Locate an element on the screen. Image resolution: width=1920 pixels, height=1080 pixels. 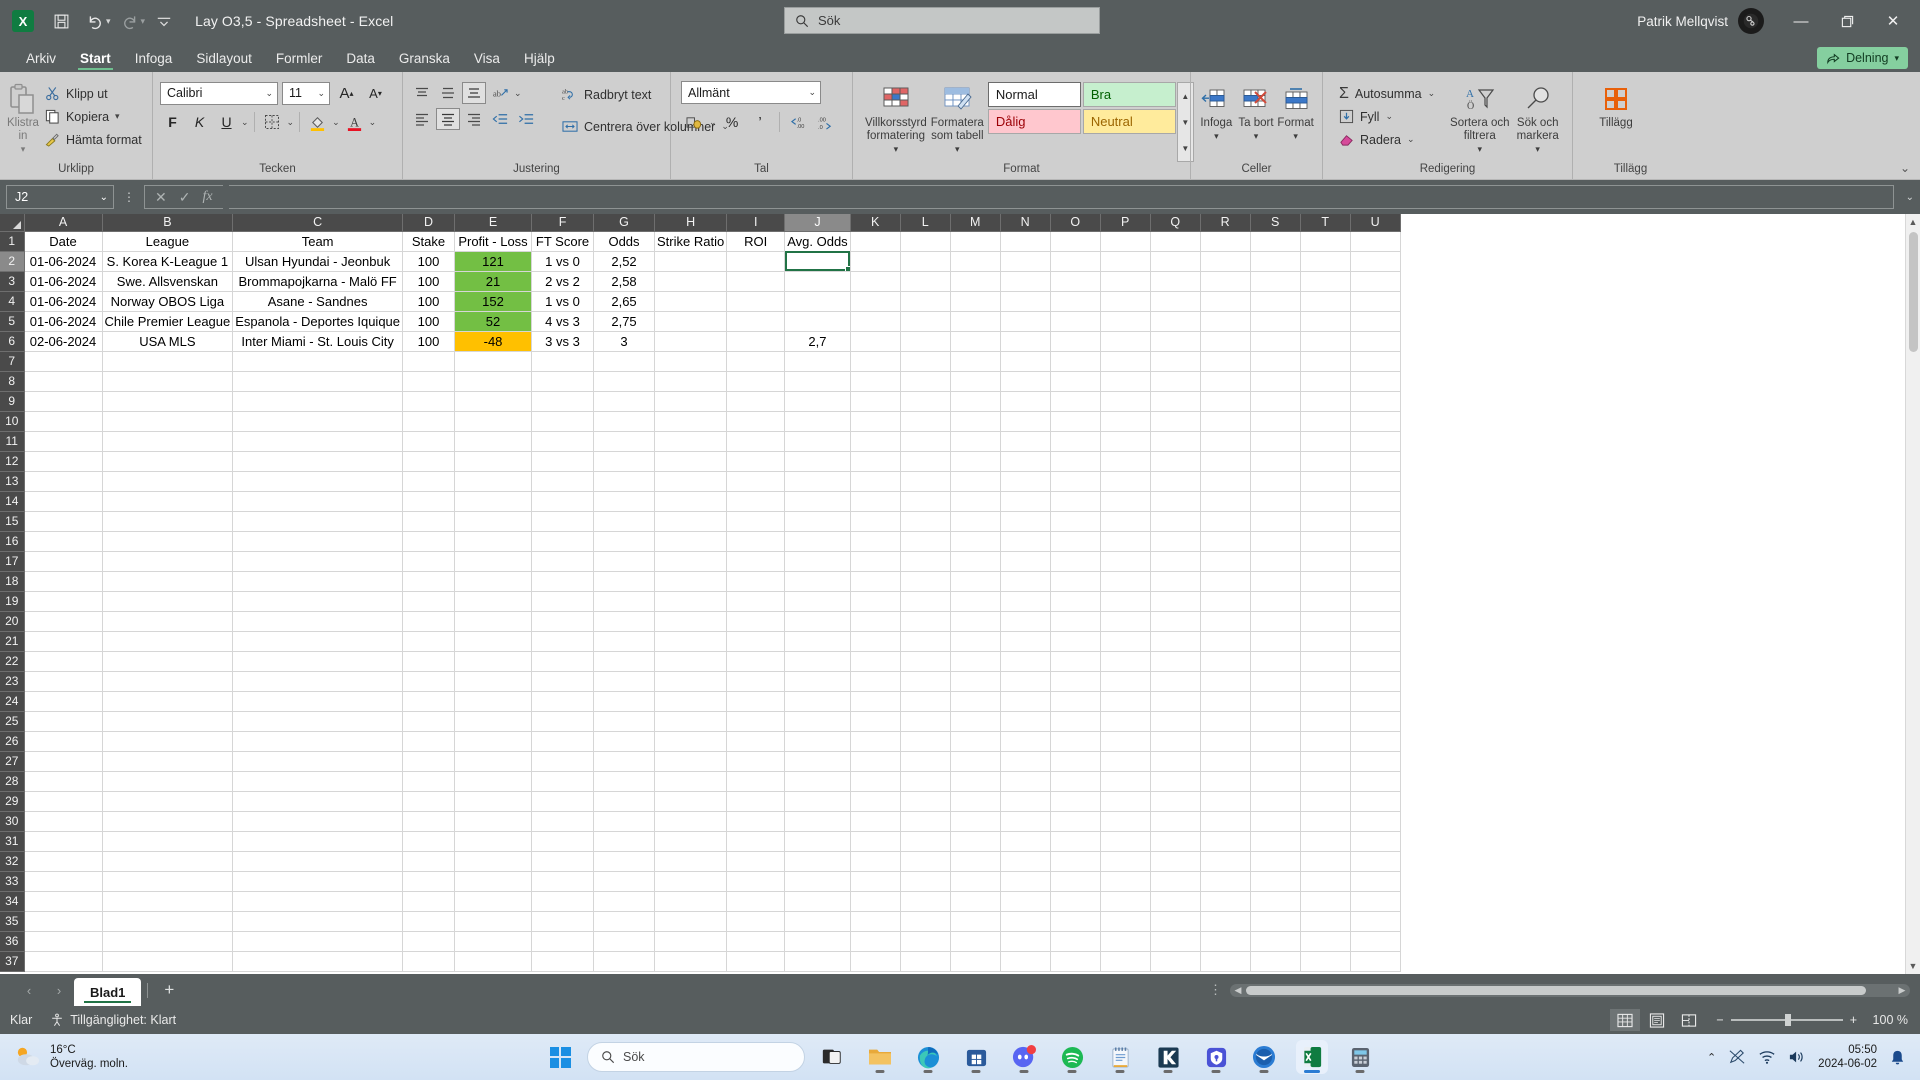
zoom-track is located at coordinates (1786, 1020).